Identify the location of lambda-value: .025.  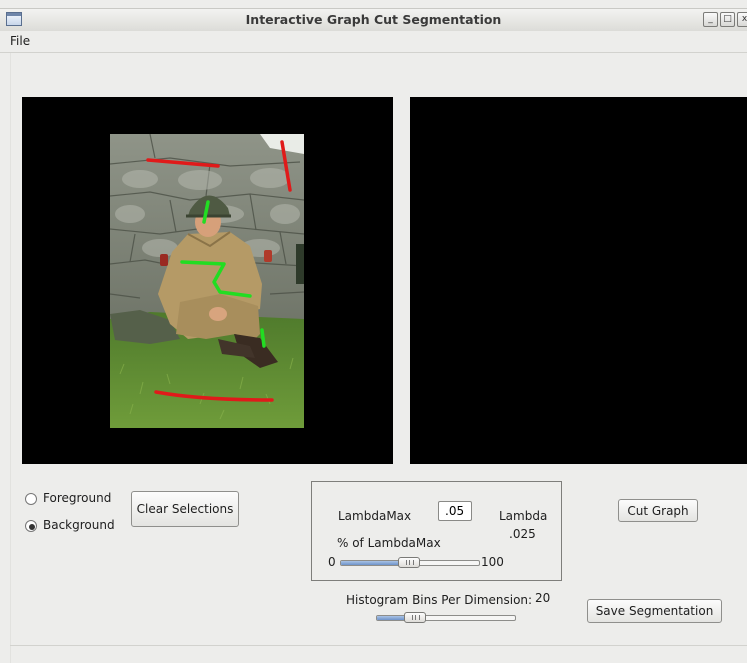
(522, 534).